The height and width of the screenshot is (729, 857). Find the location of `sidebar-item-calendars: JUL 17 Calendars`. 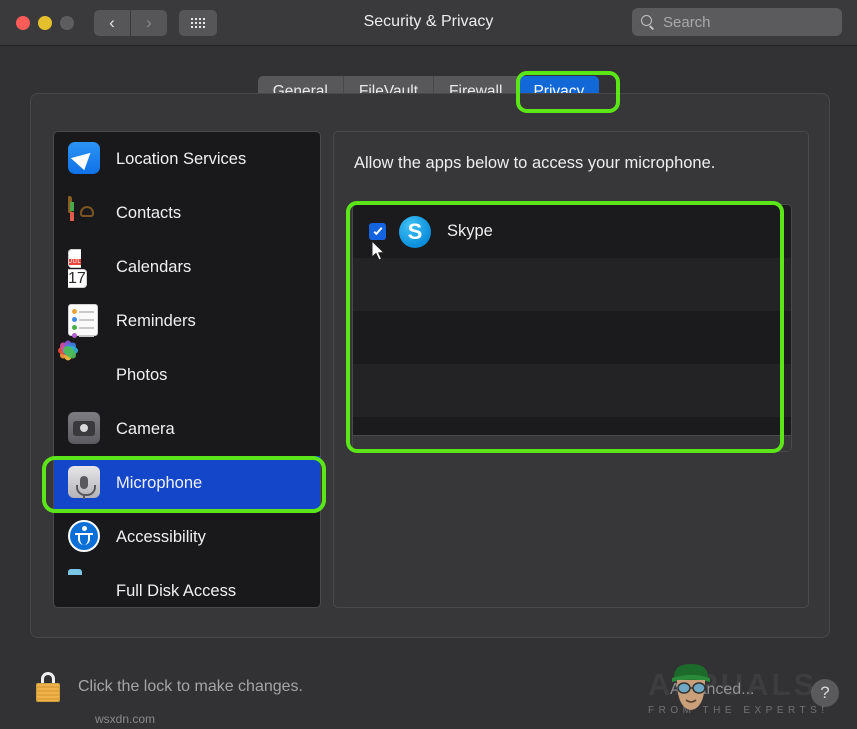

sidebar-item-calendars: JUL 17 Calendars is located at coordinates (187, 267).